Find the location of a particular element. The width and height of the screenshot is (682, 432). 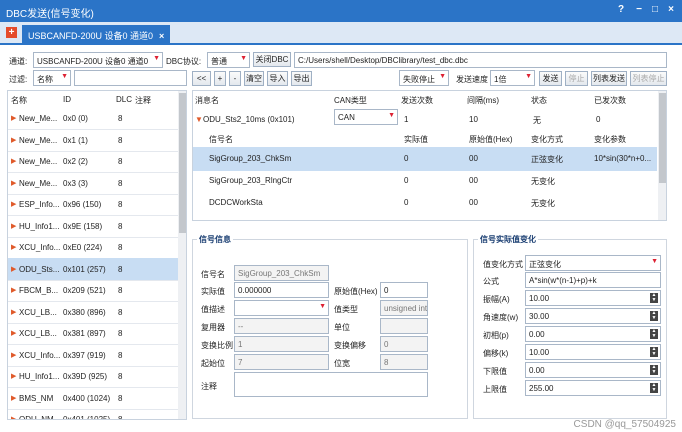

raw-value-field: 0 is located at coordinates (404, 290).